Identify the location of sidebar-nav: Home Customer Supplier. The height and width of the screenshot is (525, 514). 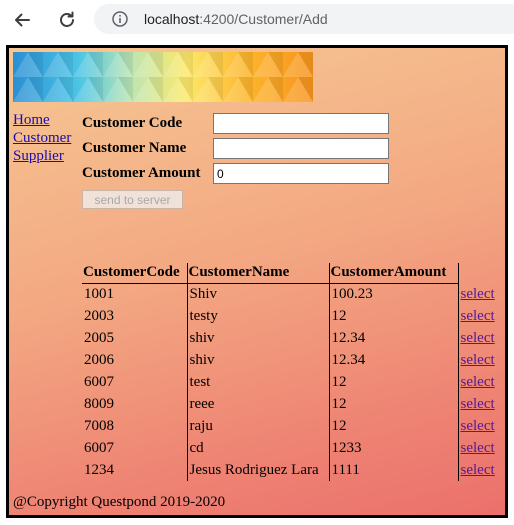
(42, 138).